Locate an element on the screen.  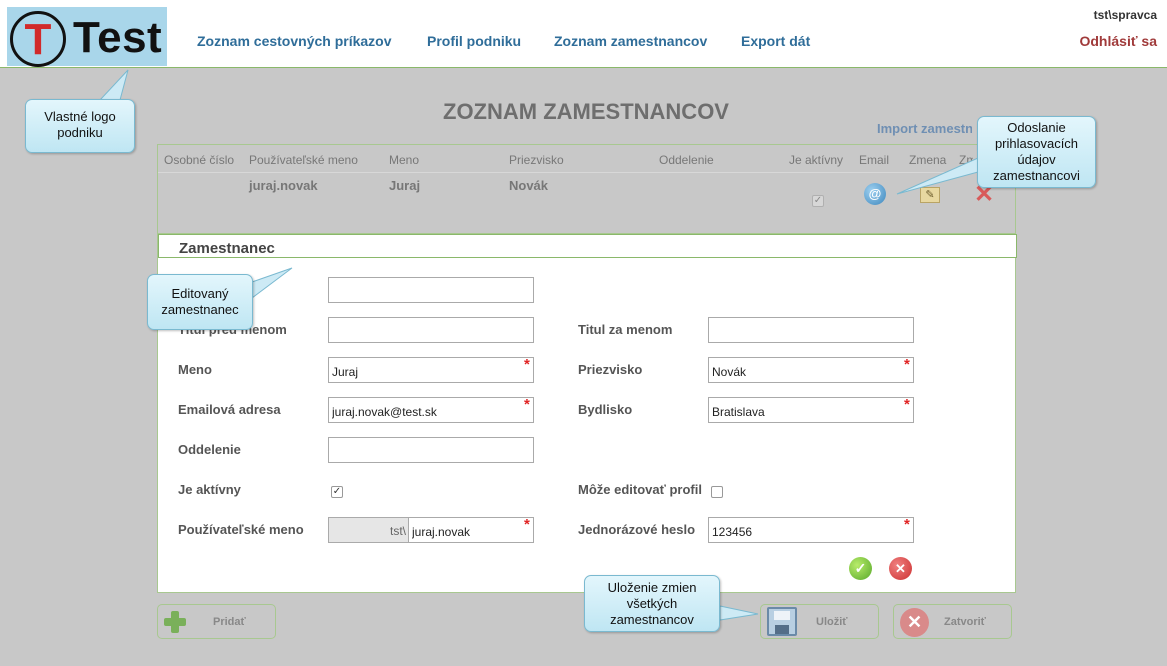
col-delete: Zmazať is located at coordinates (966, 160).